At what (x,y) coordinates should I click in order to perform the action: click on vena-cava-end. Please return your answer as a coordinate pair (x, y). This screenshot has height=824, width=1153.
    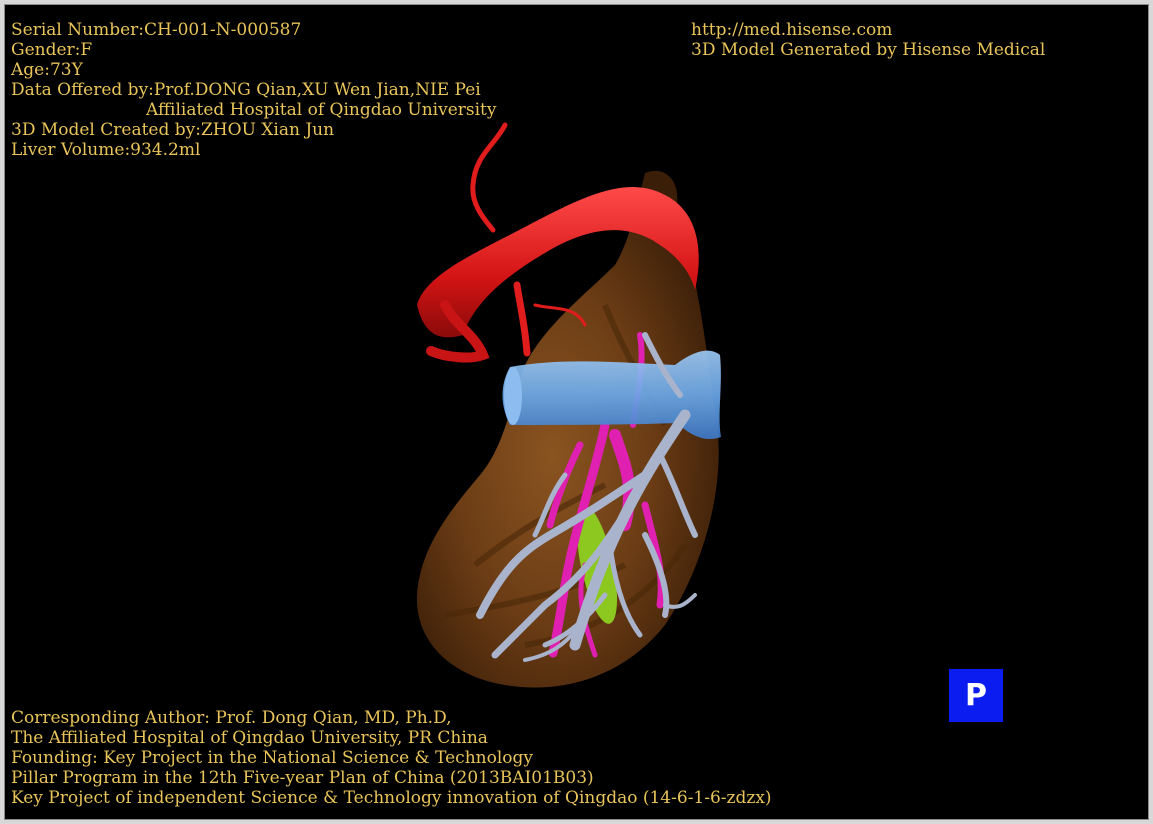
    Looking at the image, I should click on (513, 396).